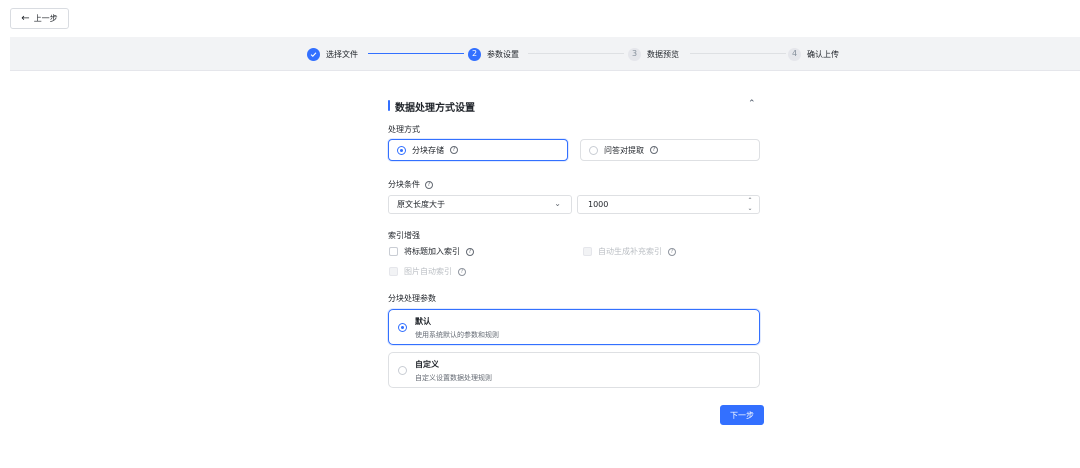  What do you see at coordinates (823, 54) in the screenshot?
I see `step-label: 确认上传` at bounding box center [823, 54].